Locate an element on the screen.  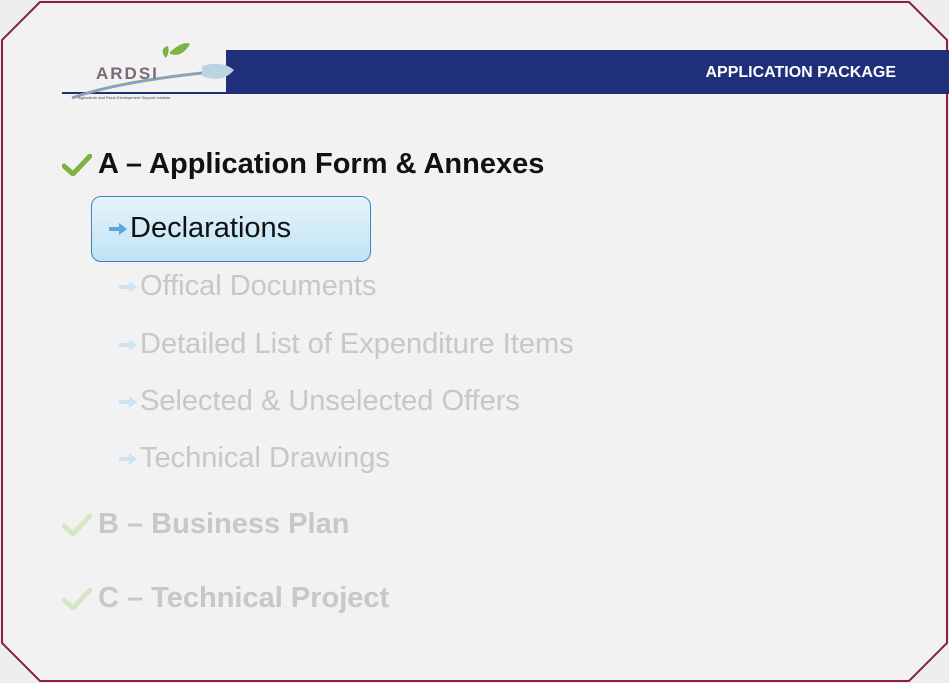
item-expenditure-list-label: Detailed List of Expenditure Items is located at coordinates (357, 344).